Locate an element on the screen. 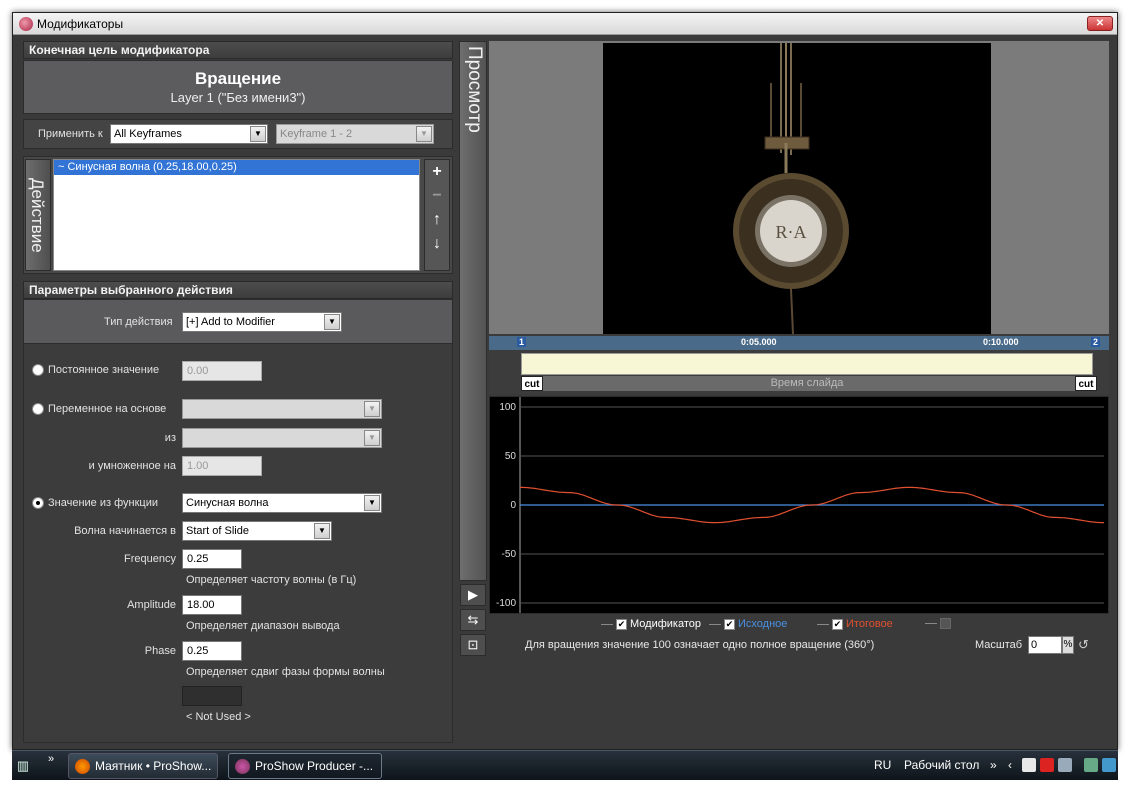 The height and width of the screenshot is (800, 1137). action-list: ~ Синусная волна (0.25,18.00,0.25) is located at coordinates (236, 215).